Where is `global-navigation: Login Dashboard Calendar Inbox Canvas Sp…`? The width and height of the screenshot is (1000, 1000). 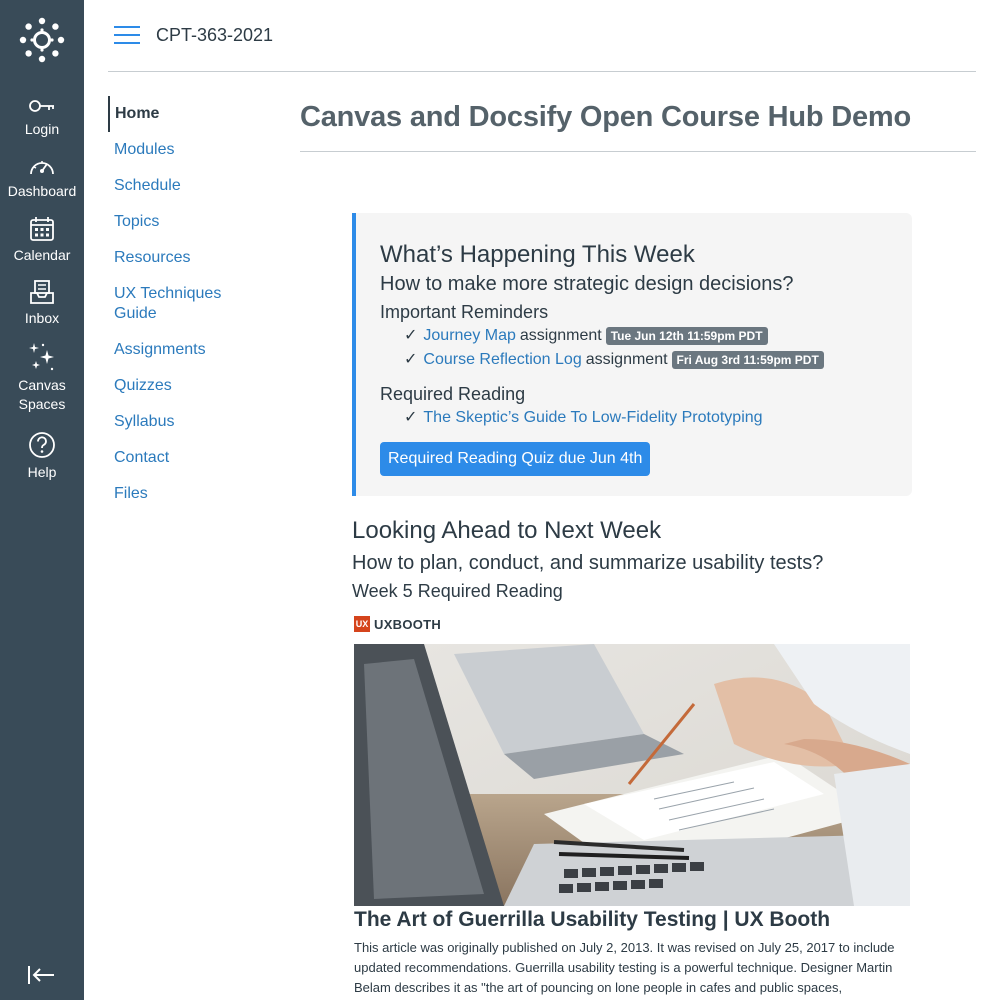
global-navigation: Login Dashboard Calendar Inbox Canvas Sp… is located at coordinates (42, 500).